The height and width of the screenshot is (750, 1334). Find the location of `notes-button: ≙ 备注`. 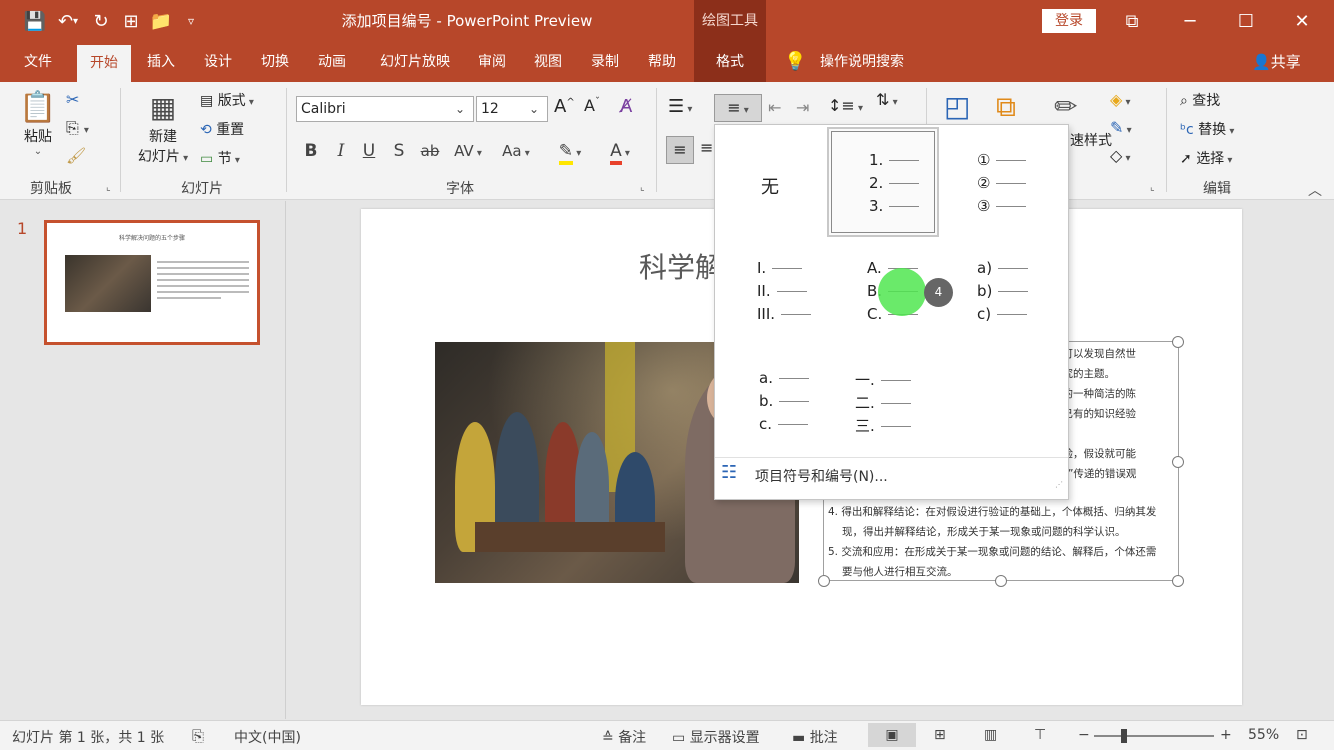

notes-button: ≙ 备注 is located at coordinates (624, 737).